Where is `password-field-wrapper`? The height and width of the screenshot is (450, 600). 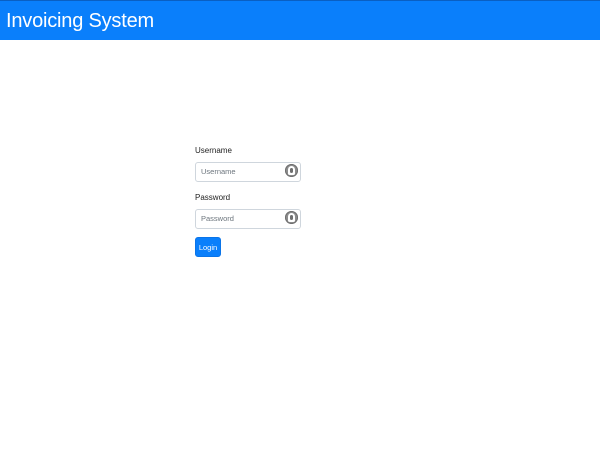 password-field-wrapper is located at coordinates (248, 218).